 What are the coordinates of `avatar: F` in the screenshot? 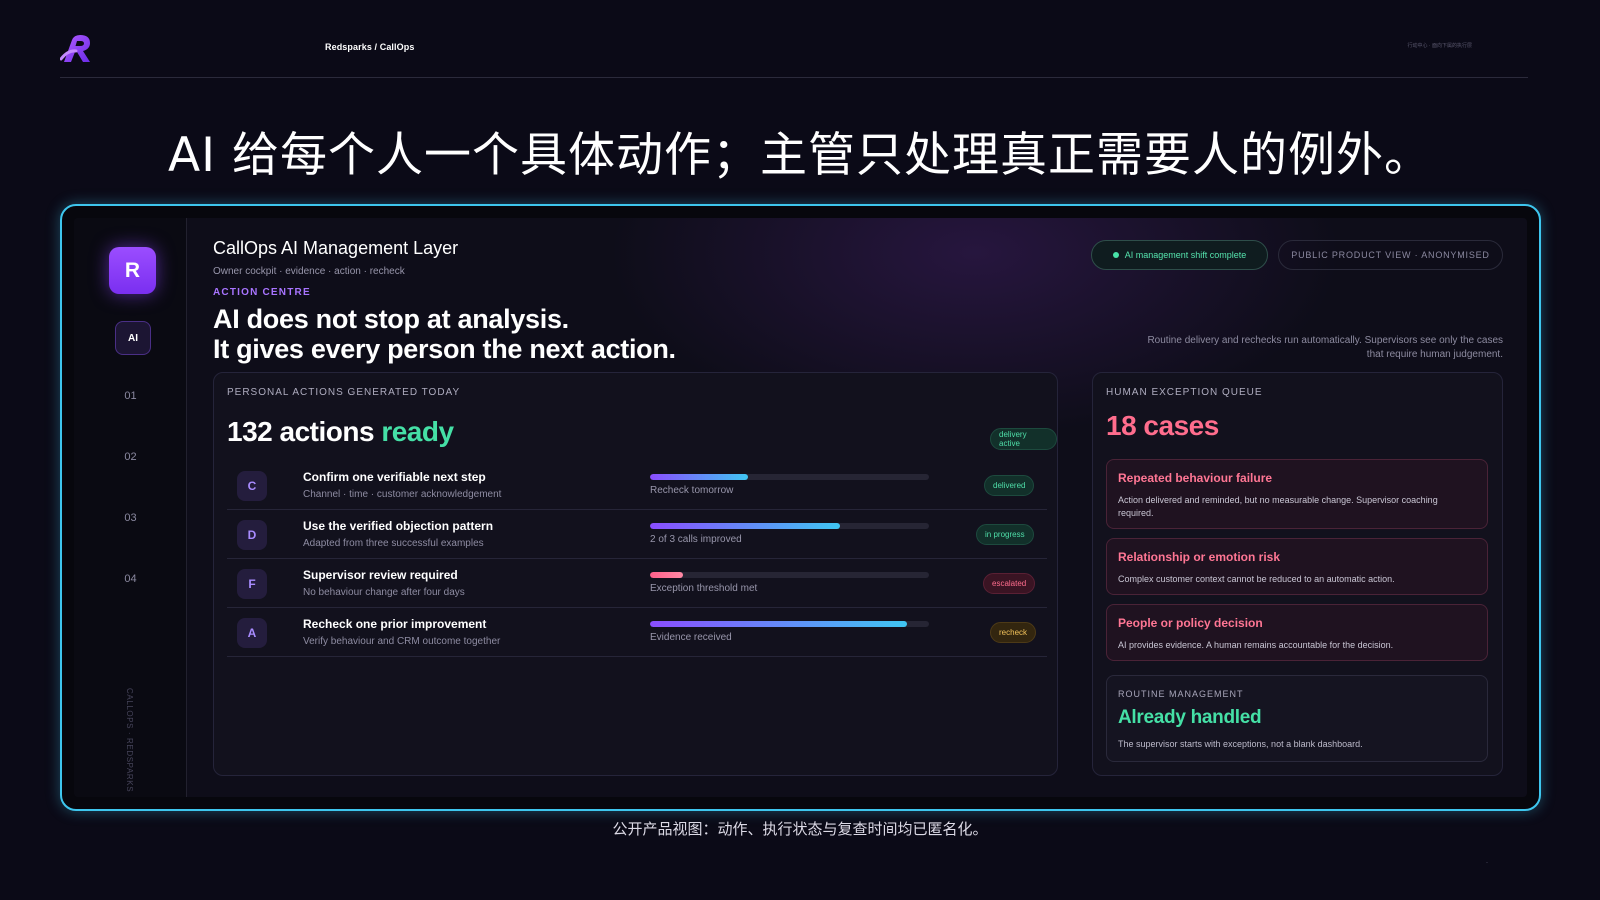 It's located at (252, 584).